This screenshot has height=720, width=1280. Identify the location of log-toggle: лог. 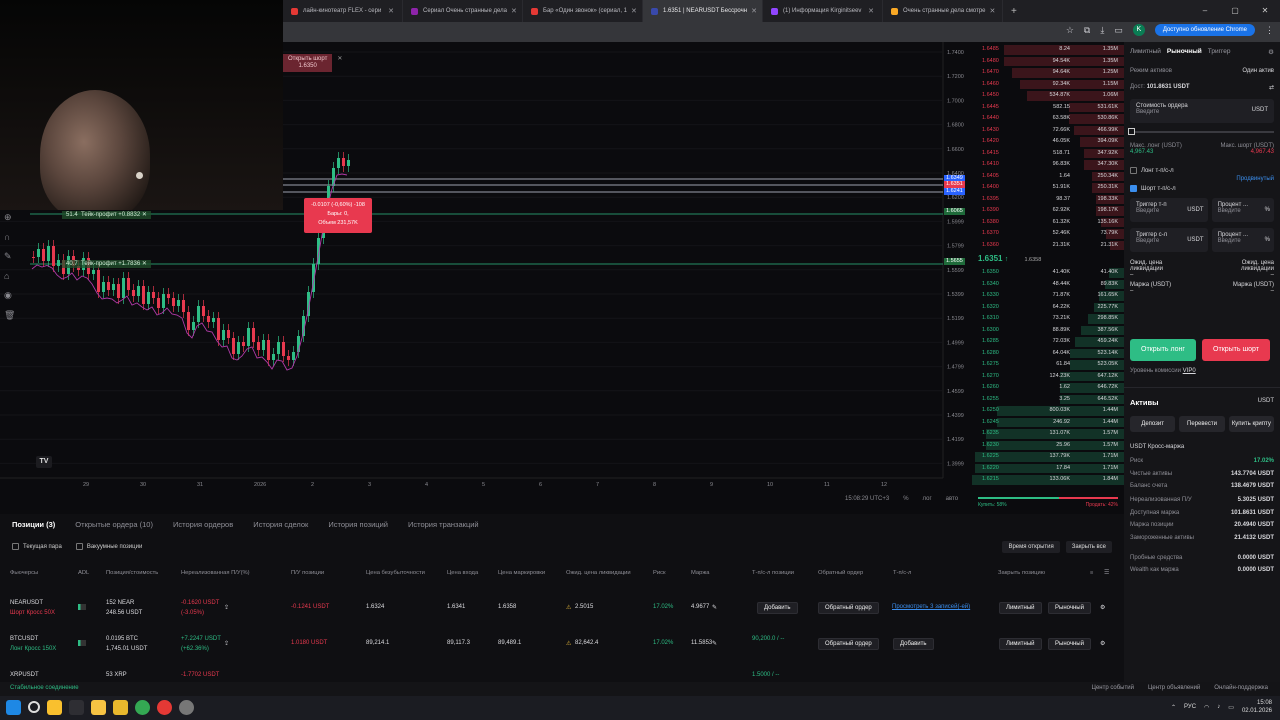
(927, 499).